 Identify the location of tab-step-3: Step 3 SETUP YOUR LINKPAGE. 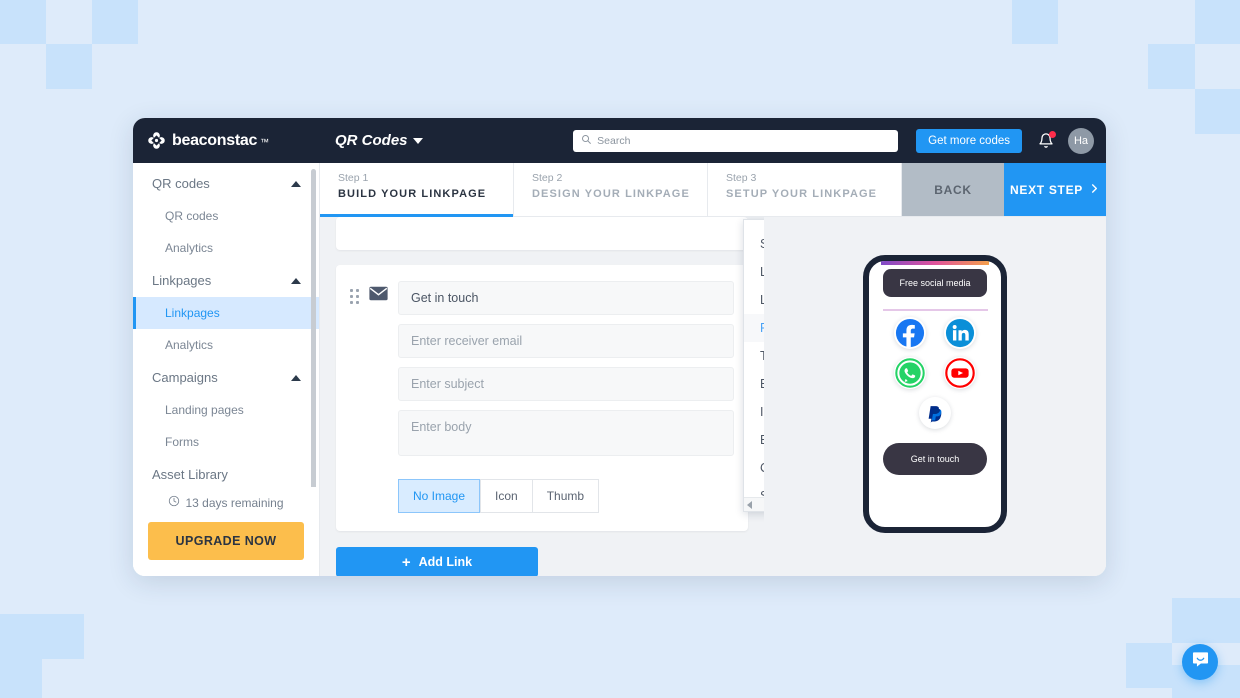
(805, 189).